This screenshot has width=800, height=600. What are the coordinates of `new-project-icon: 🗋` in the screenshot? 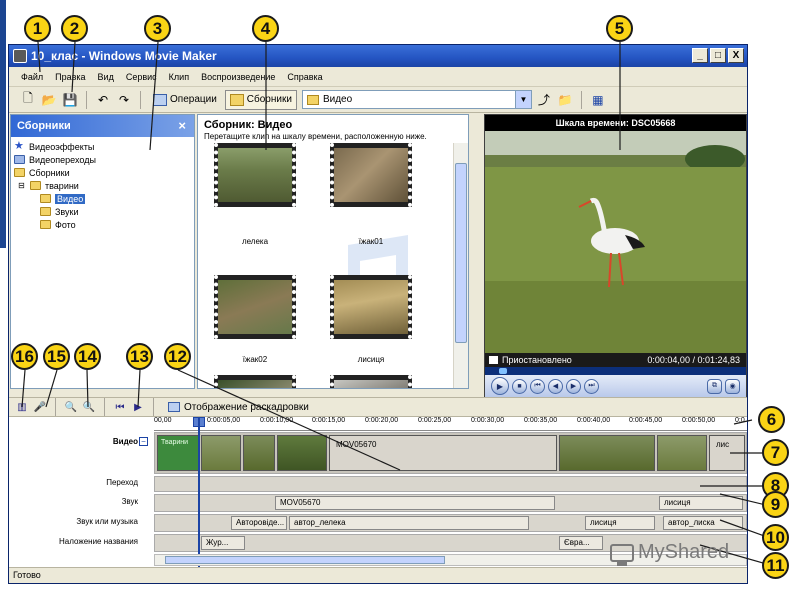 It's located at (28, 100).